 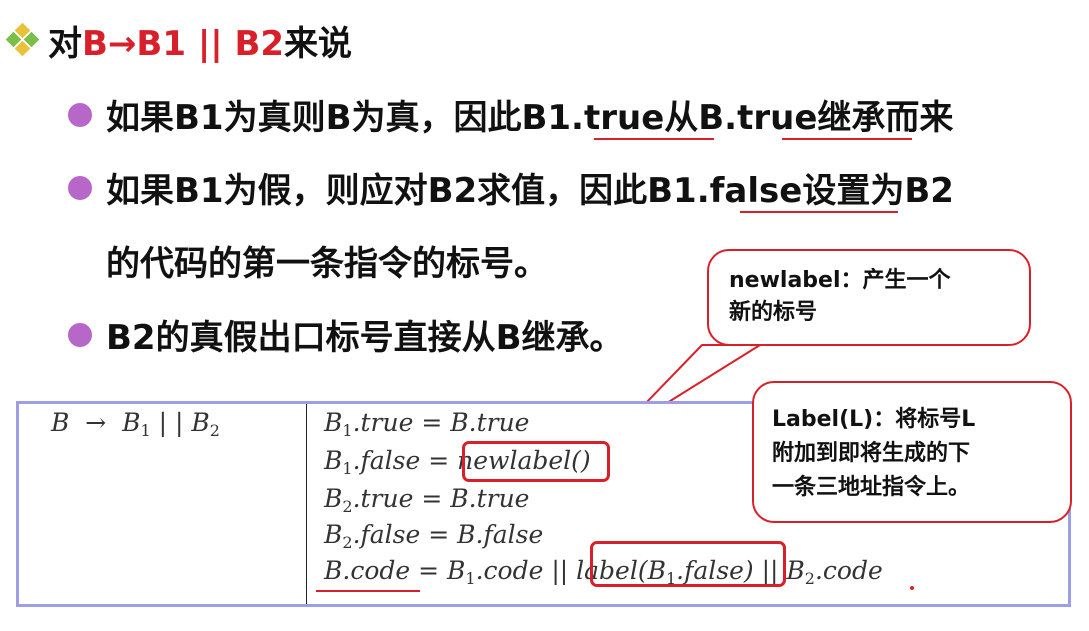 What do you see at coordinates (434, 536) in the screenshot?
I see `rule-line: B2.false = B.false` at bounding box center [434, 536].